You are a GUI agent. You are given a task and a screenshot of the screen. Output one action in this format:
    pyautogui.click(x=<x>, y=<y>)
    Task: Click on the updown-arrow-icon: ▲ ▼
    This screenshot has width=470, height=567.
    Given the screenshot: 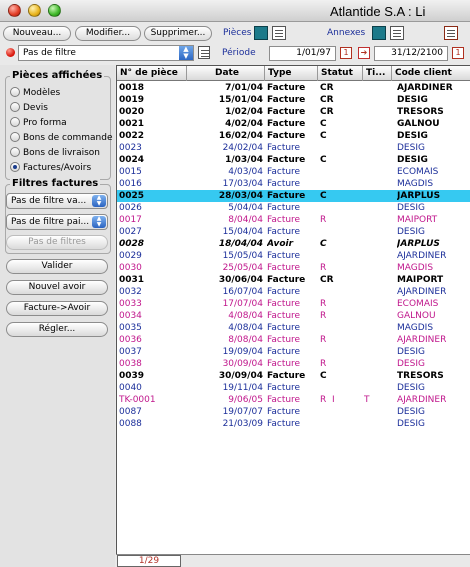 What is the action you would take?
    pyautogui.click(x=186, y=53)
    